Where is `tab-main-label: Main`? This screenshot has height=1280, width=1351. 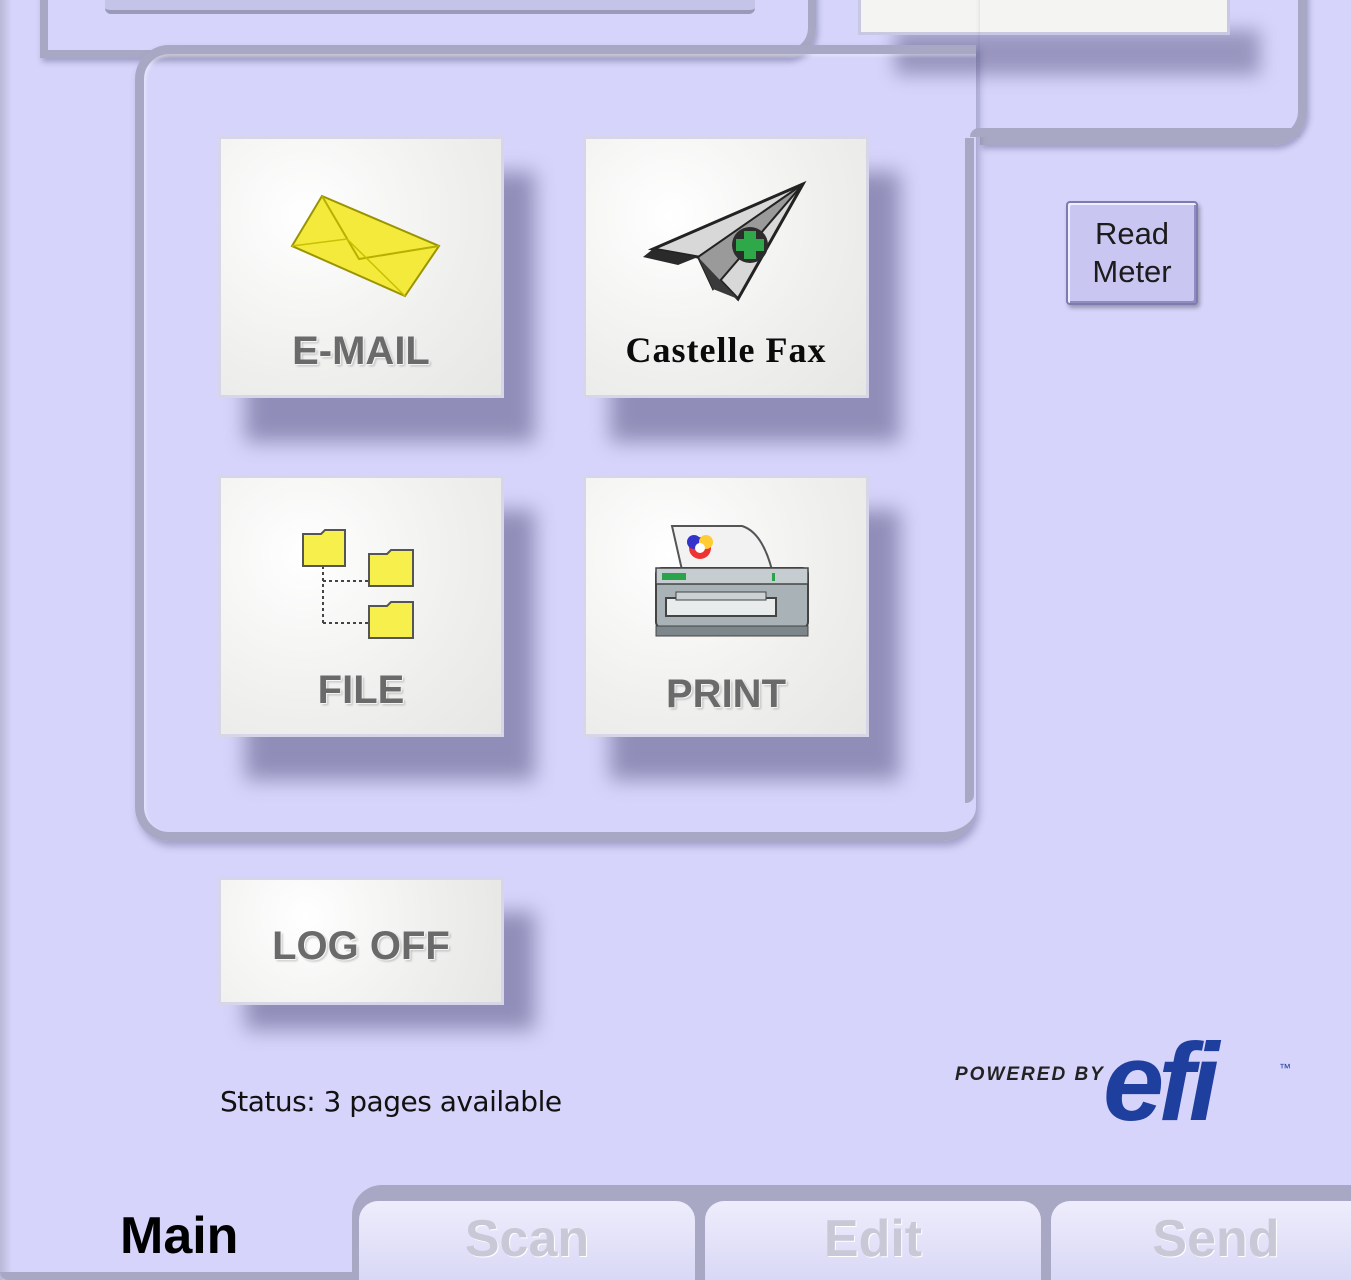 tab-main-label: Main is located at coordinates (179, 1236).